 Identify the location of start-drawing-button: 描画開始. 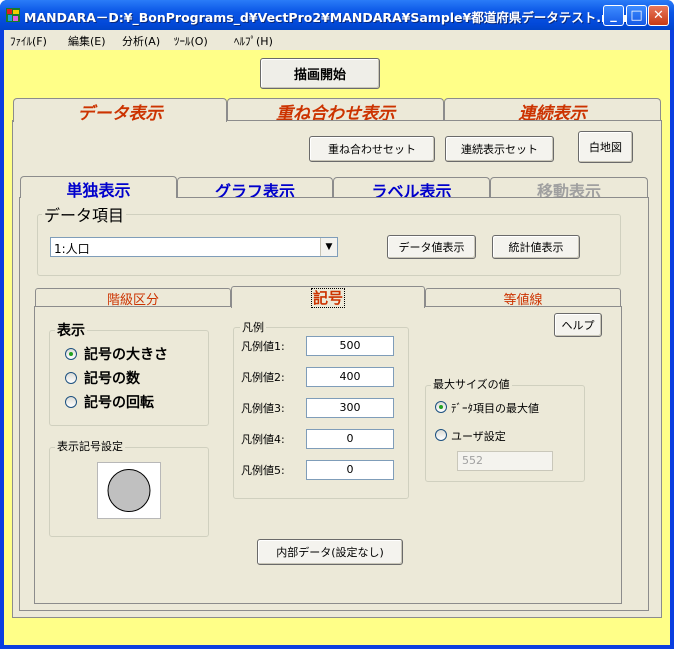
(320, 73).